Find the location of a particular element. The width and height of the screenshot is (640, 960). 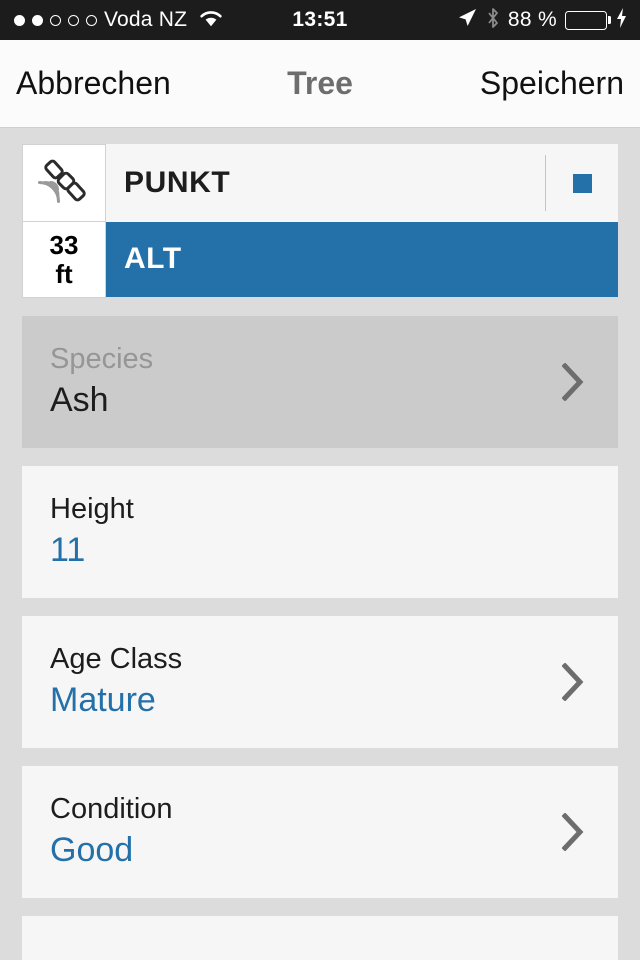

status-bar-left: Voda NZ is located at coordinates (112, 20).